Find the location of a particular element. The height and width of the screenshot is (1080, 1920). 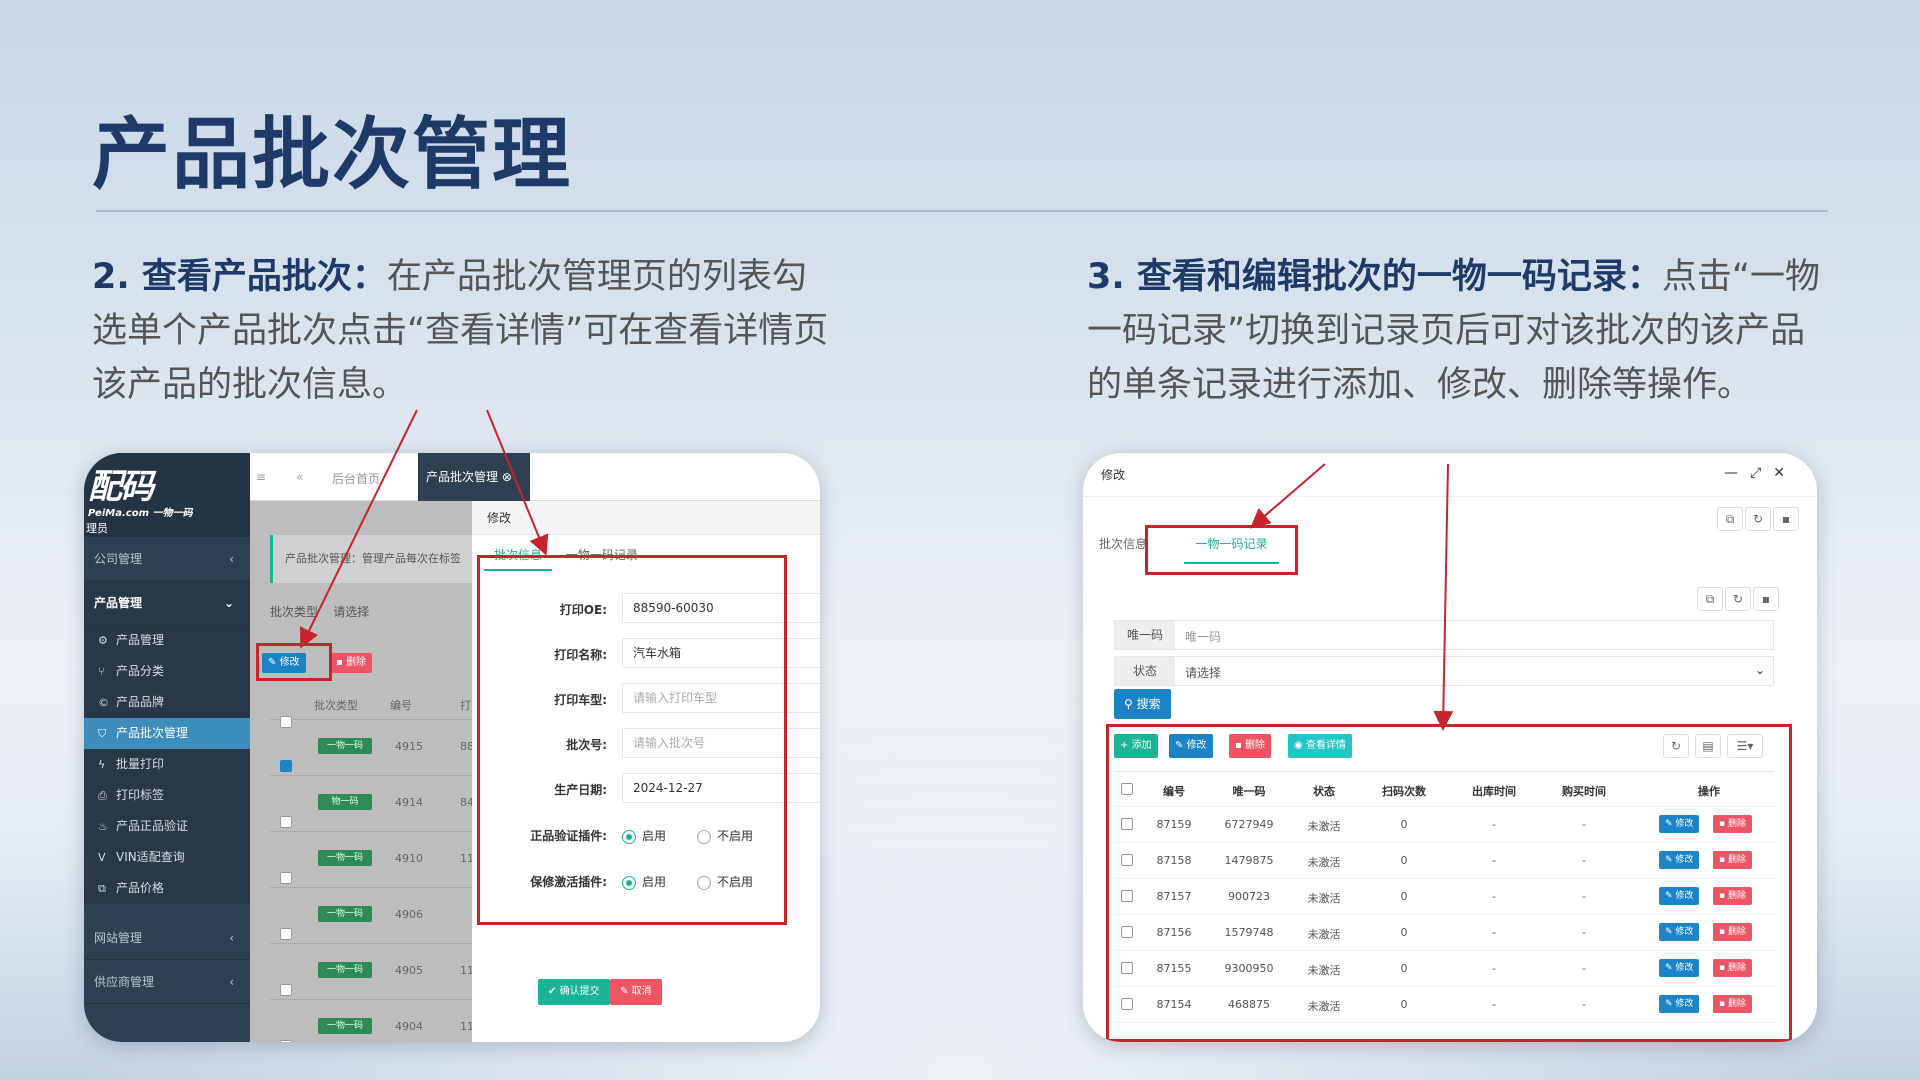

arrow-to-records-table is located at coordinates (1443, 597).